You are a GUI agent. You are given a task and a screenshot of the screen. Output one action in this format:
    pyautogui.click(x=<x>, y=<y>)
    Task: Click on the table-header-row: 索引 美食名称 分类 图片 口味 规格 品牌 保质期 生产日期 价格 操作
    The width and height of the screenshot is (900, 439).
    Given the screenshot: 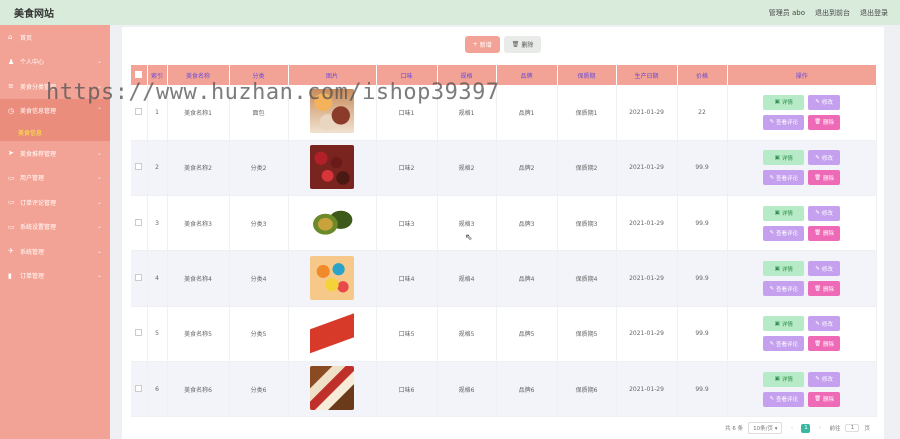 What is the action you would take?
    pyautogui.click(x=504, y=75)
    